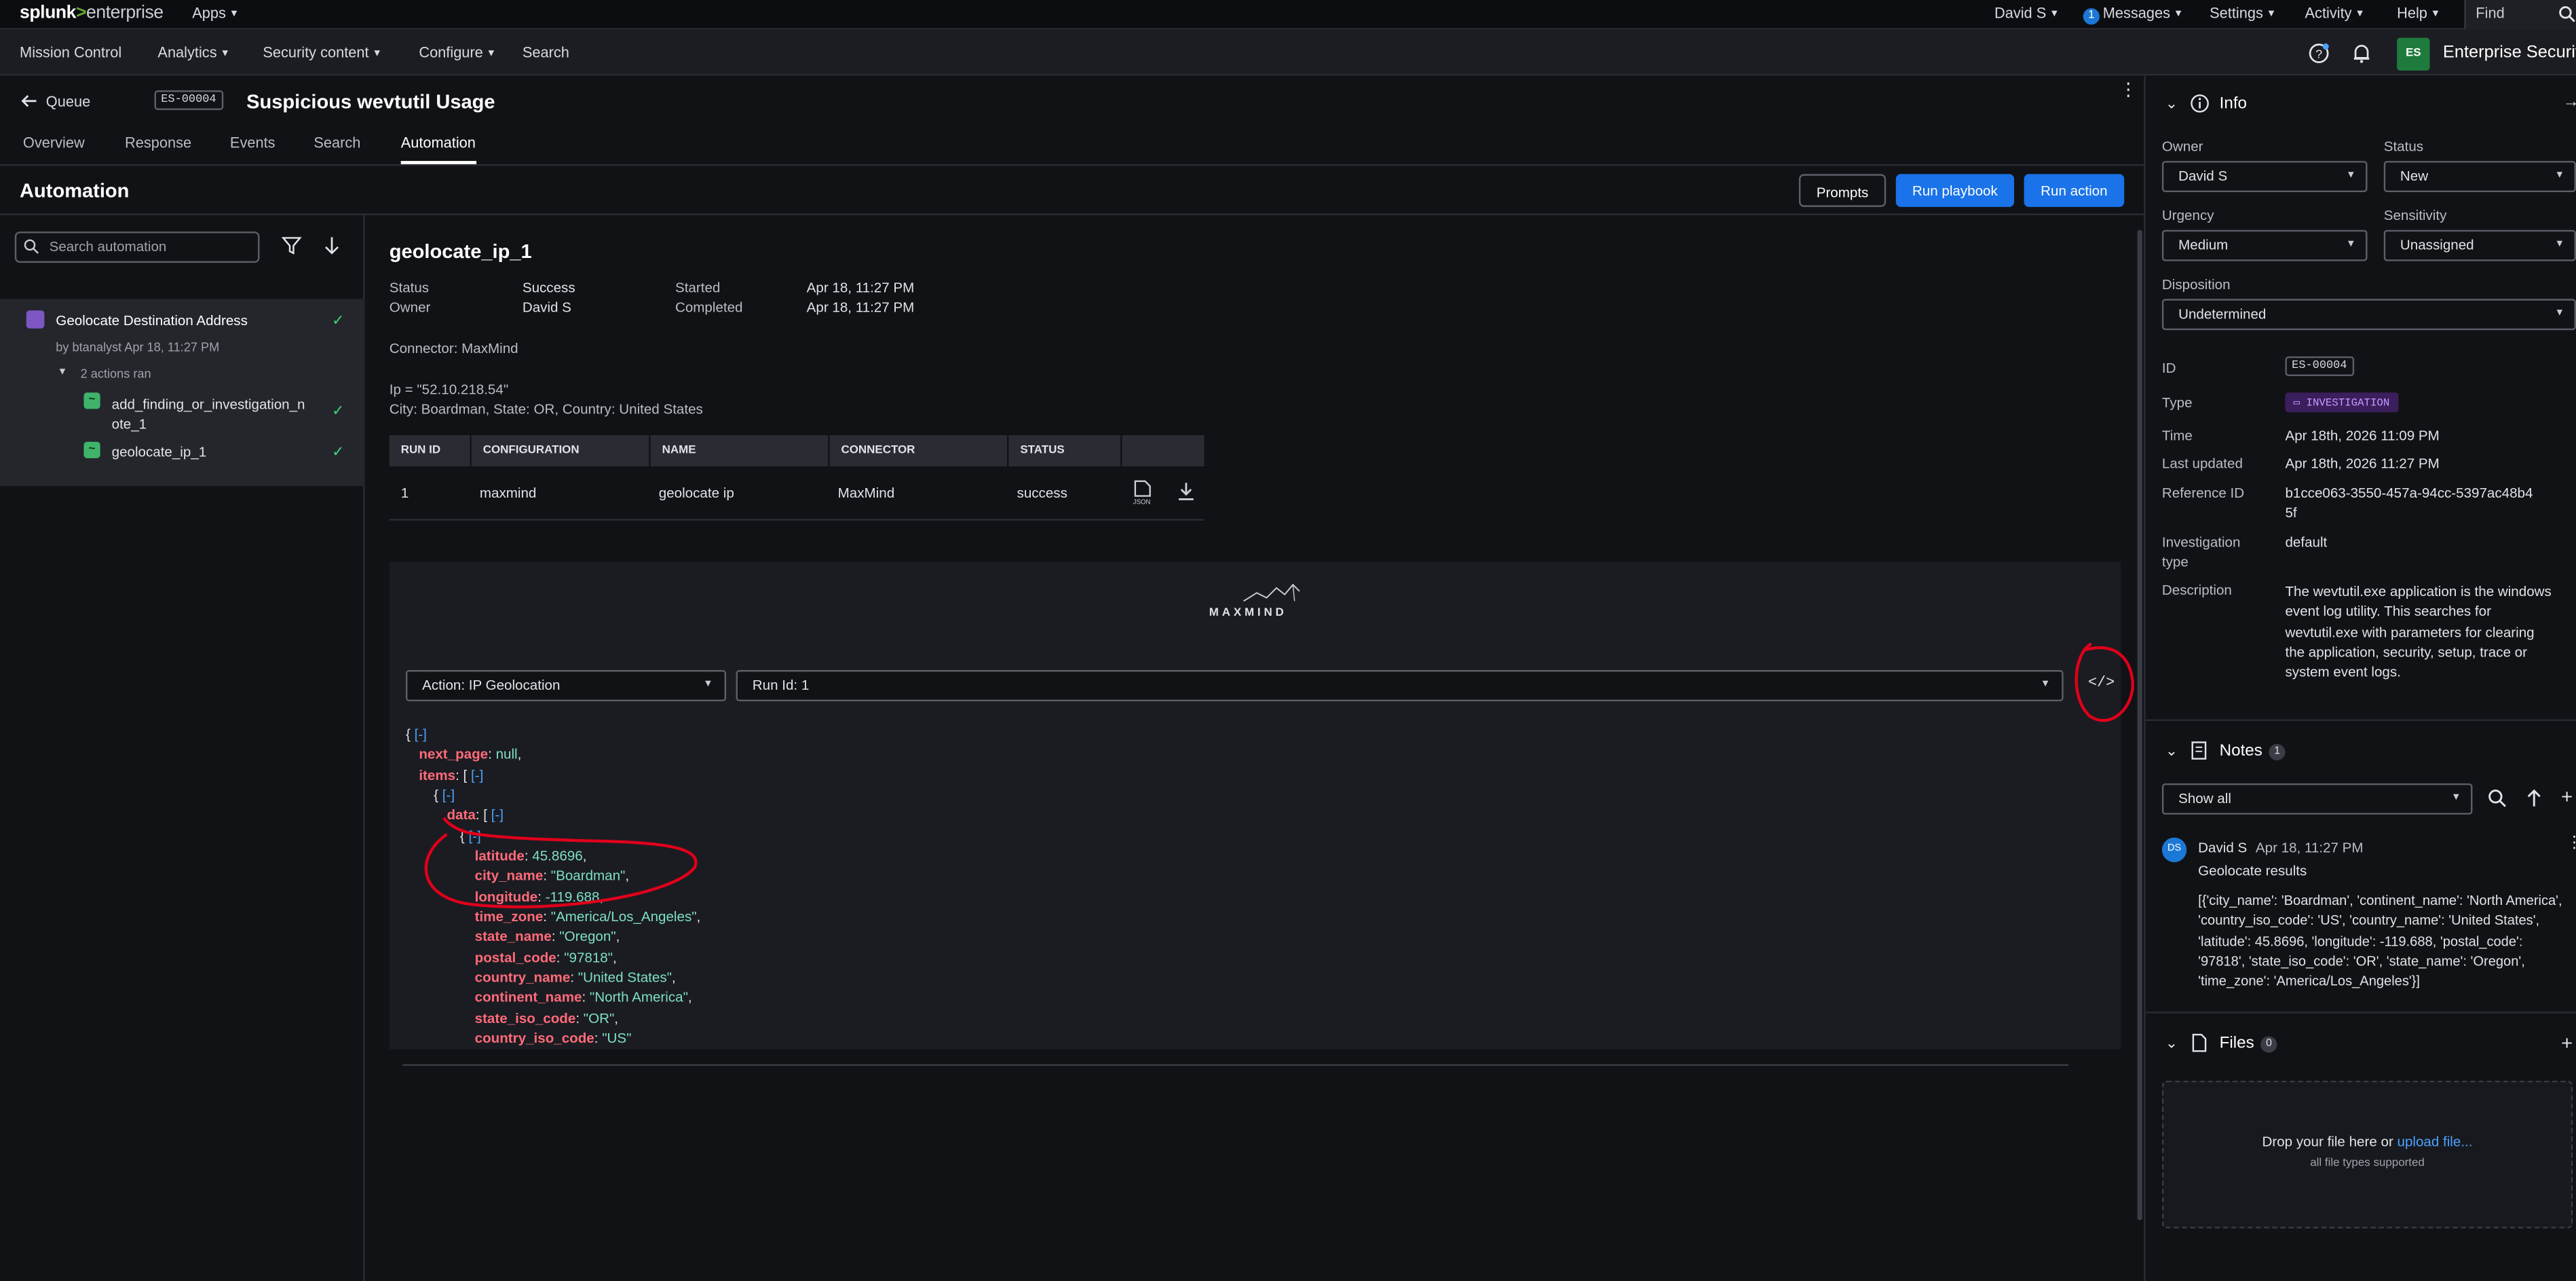  I want to click on add-note-icon: +, so click(2567, 797).